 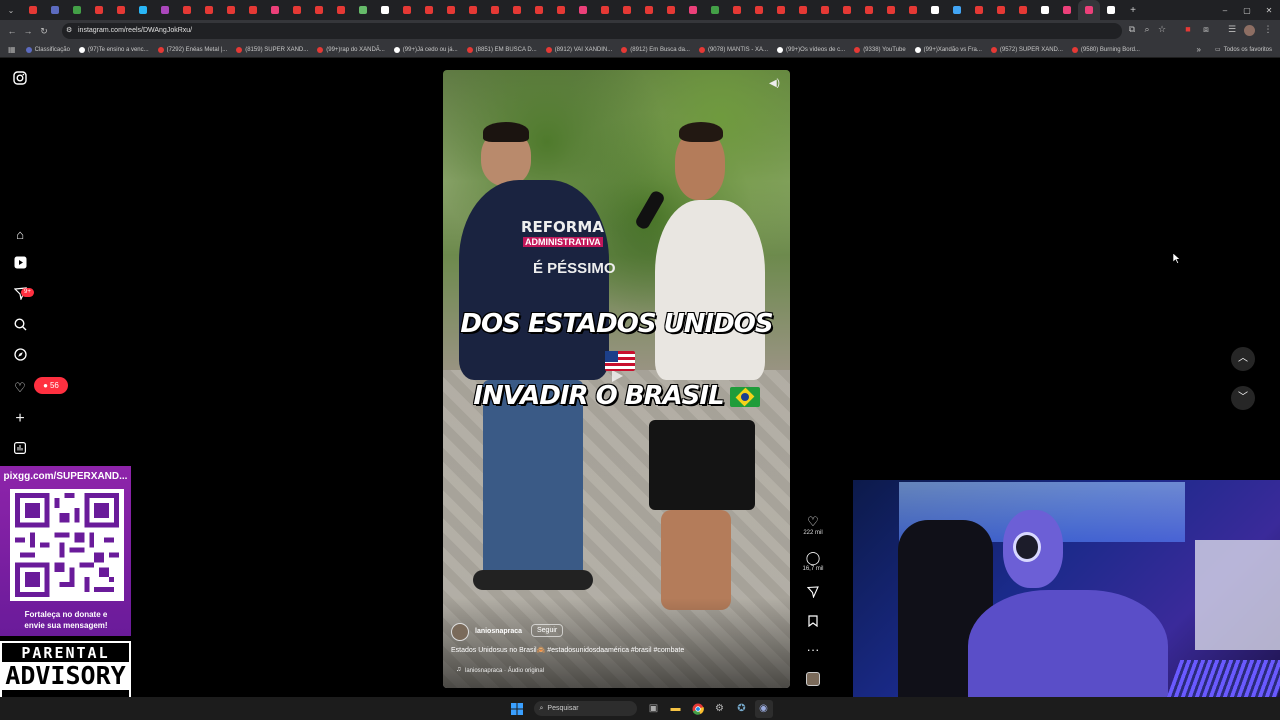 What do you see at coordinates (69, 31) in the screenshot?
I see `site-info-icon: ⚙` at bounding box center [69, 31].